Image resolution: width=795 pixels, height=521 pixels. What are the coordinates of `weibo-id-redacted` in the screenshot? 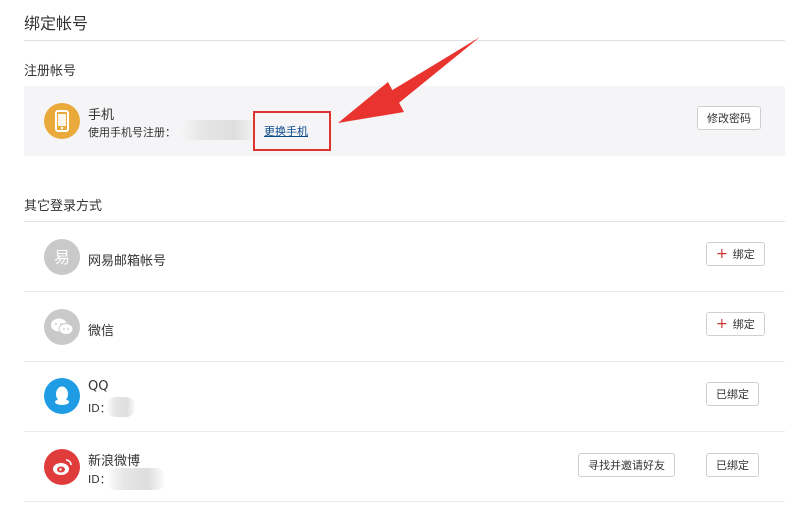 It's located at (136, 479).